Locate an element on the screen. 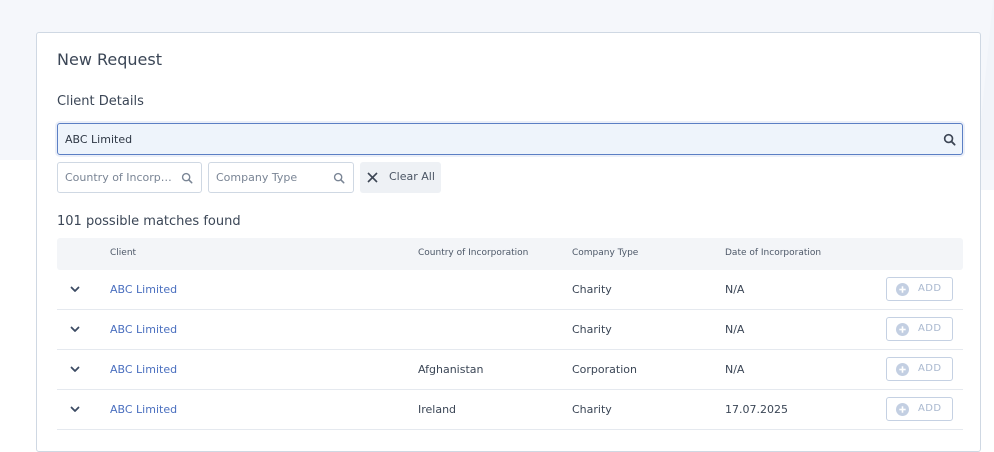 Image resolution: width=994 pixels, height=452 pixels. section-title-client-details: Client Details is located at coordinates (100, 101).